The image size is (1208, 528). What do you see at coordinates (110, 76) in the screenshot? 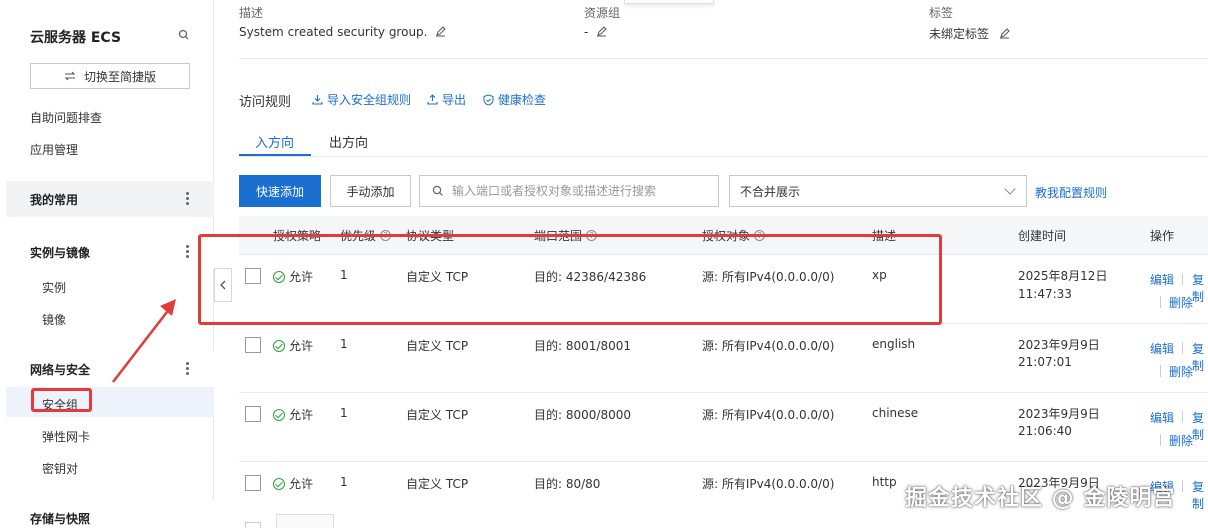
I see `switch-simple-button: 切换至简捷版` at bounding box center [110, 76].